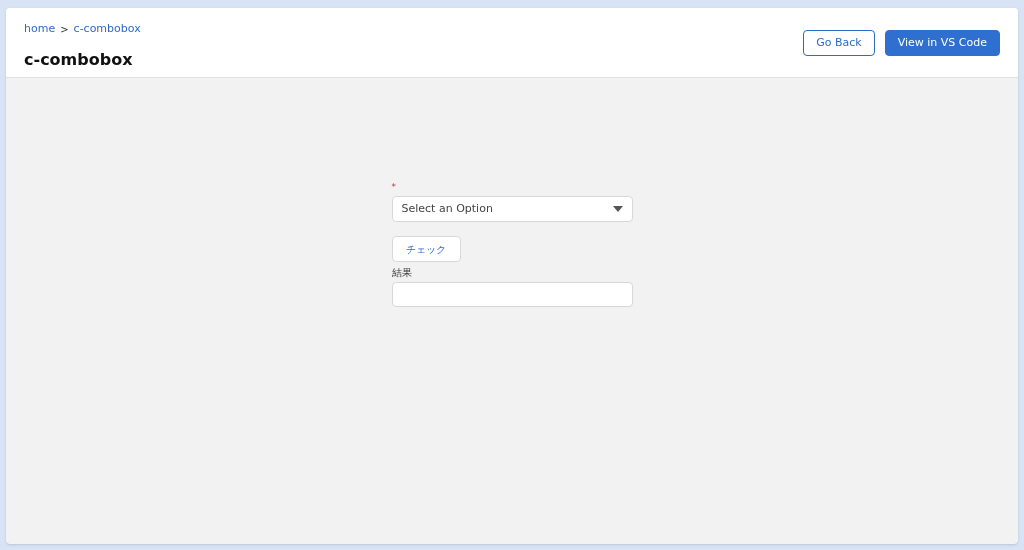  Describe the element at coordinates (617, 209) in the screenshot. I see `caret-icon` at that location.